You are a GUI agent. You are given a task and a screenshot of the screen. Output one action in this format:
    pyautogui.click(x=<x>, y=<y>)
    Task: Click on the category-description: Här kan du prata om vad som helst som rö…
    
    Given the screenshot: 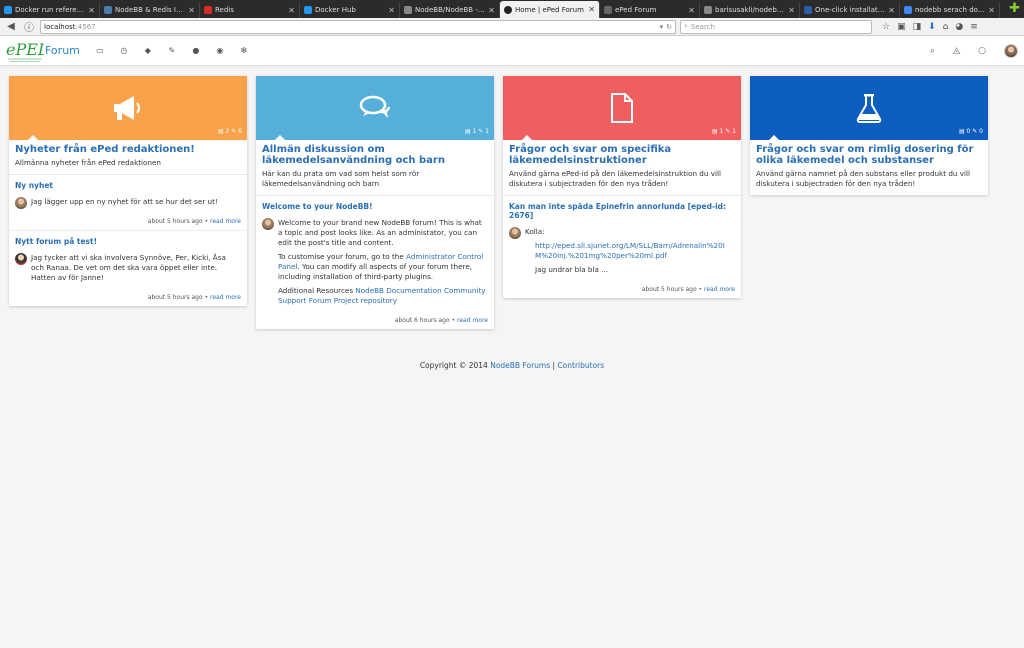 What is the action you would take?
    pyautogui.click(x=341, y=178)
    